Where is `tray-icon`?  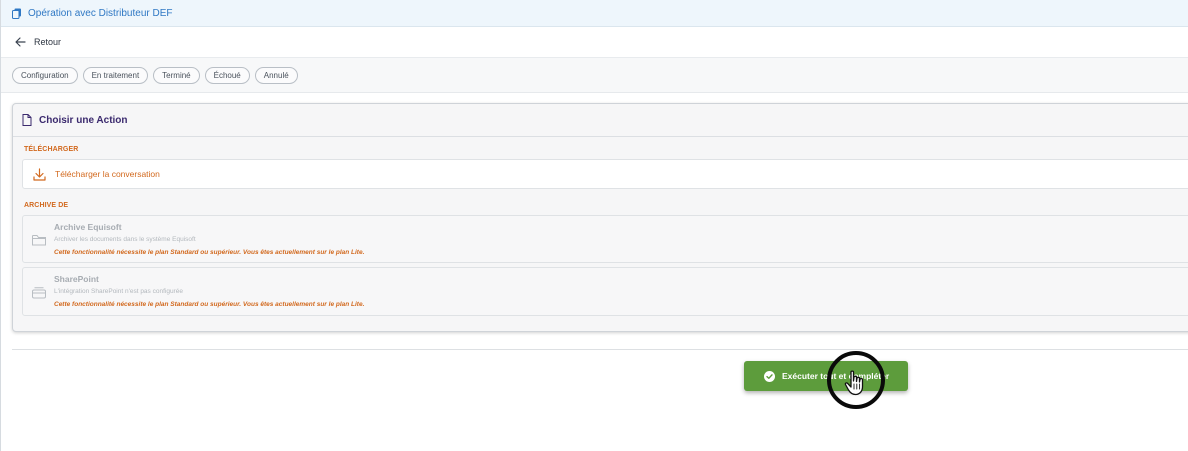
tray-icon is located at coordinates (39, 293).